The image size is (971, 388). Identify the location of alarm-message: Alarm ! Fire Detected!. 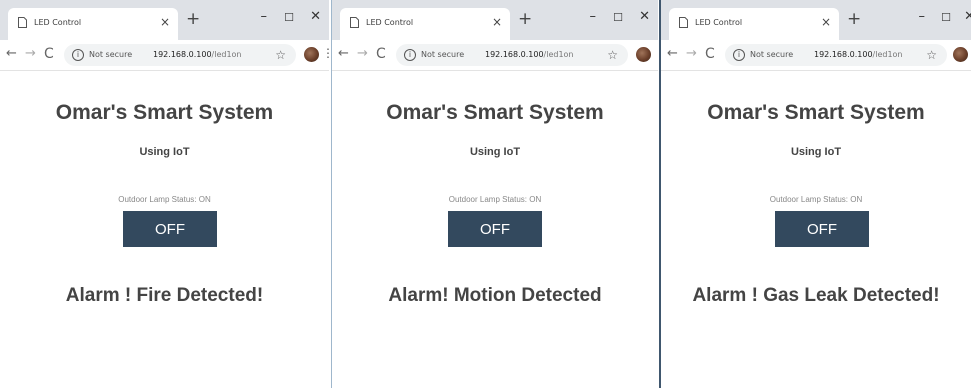
(164, 295).